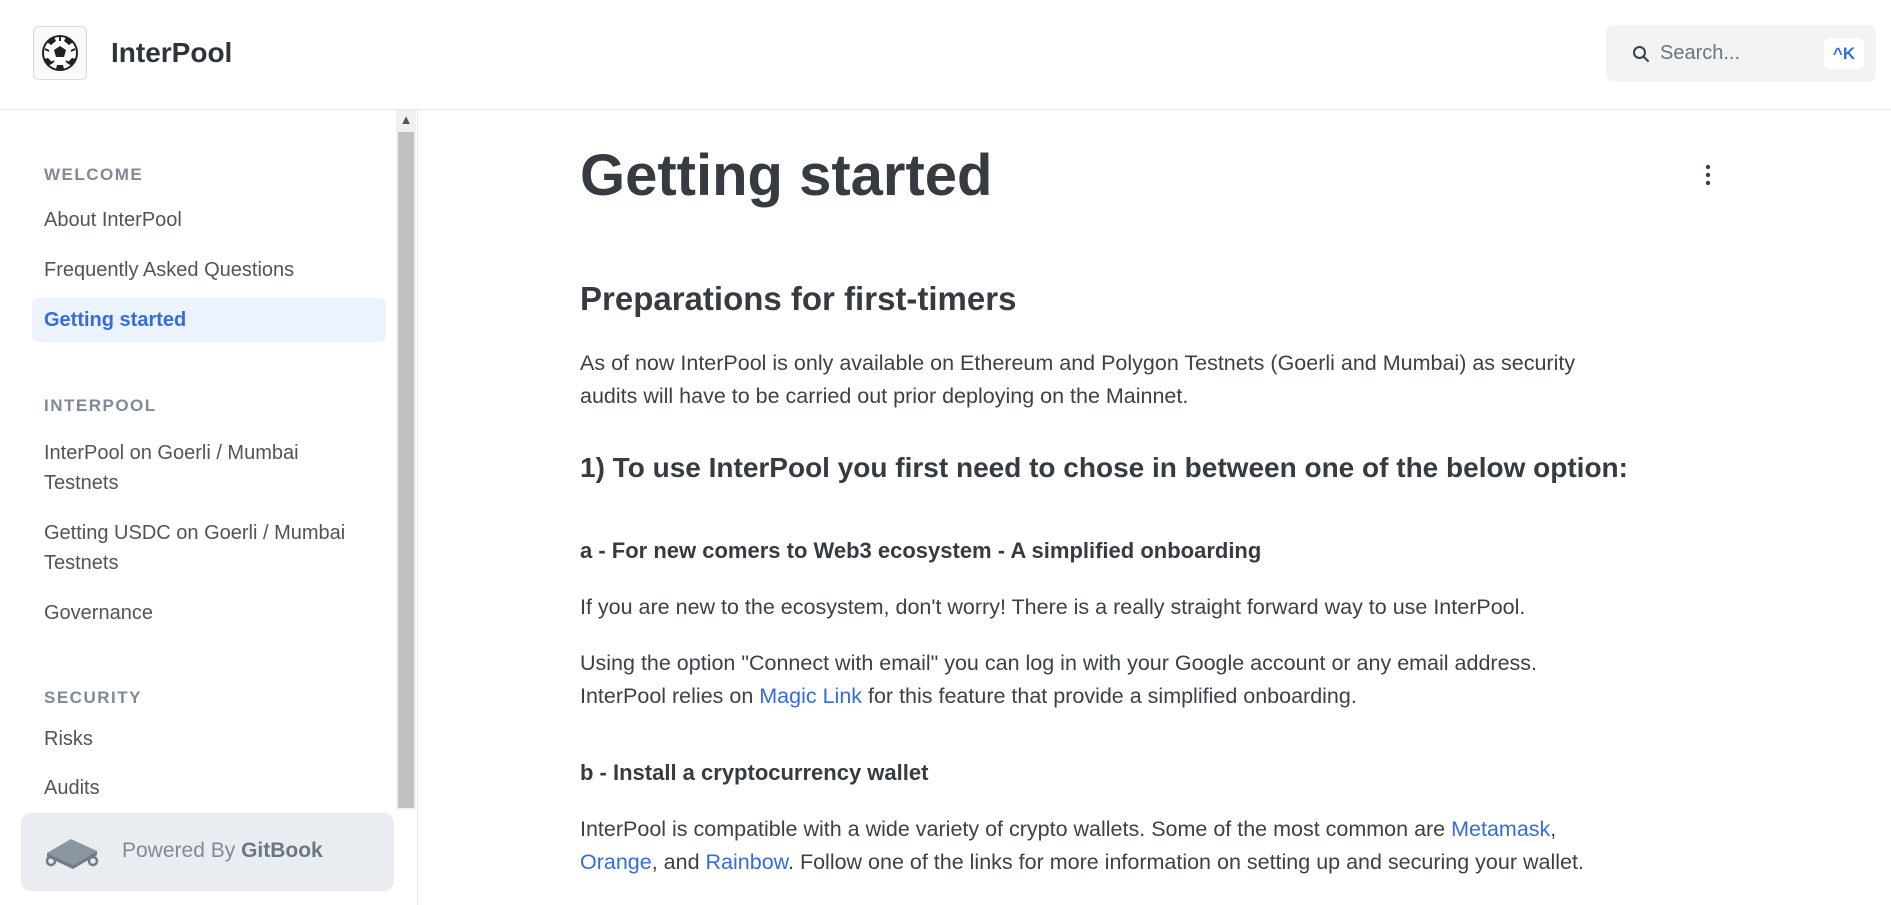 The width and height of the screenshot is (1891, 905). I want to click on scroll-up-arrow-icon: ▲, so click(406, 120).